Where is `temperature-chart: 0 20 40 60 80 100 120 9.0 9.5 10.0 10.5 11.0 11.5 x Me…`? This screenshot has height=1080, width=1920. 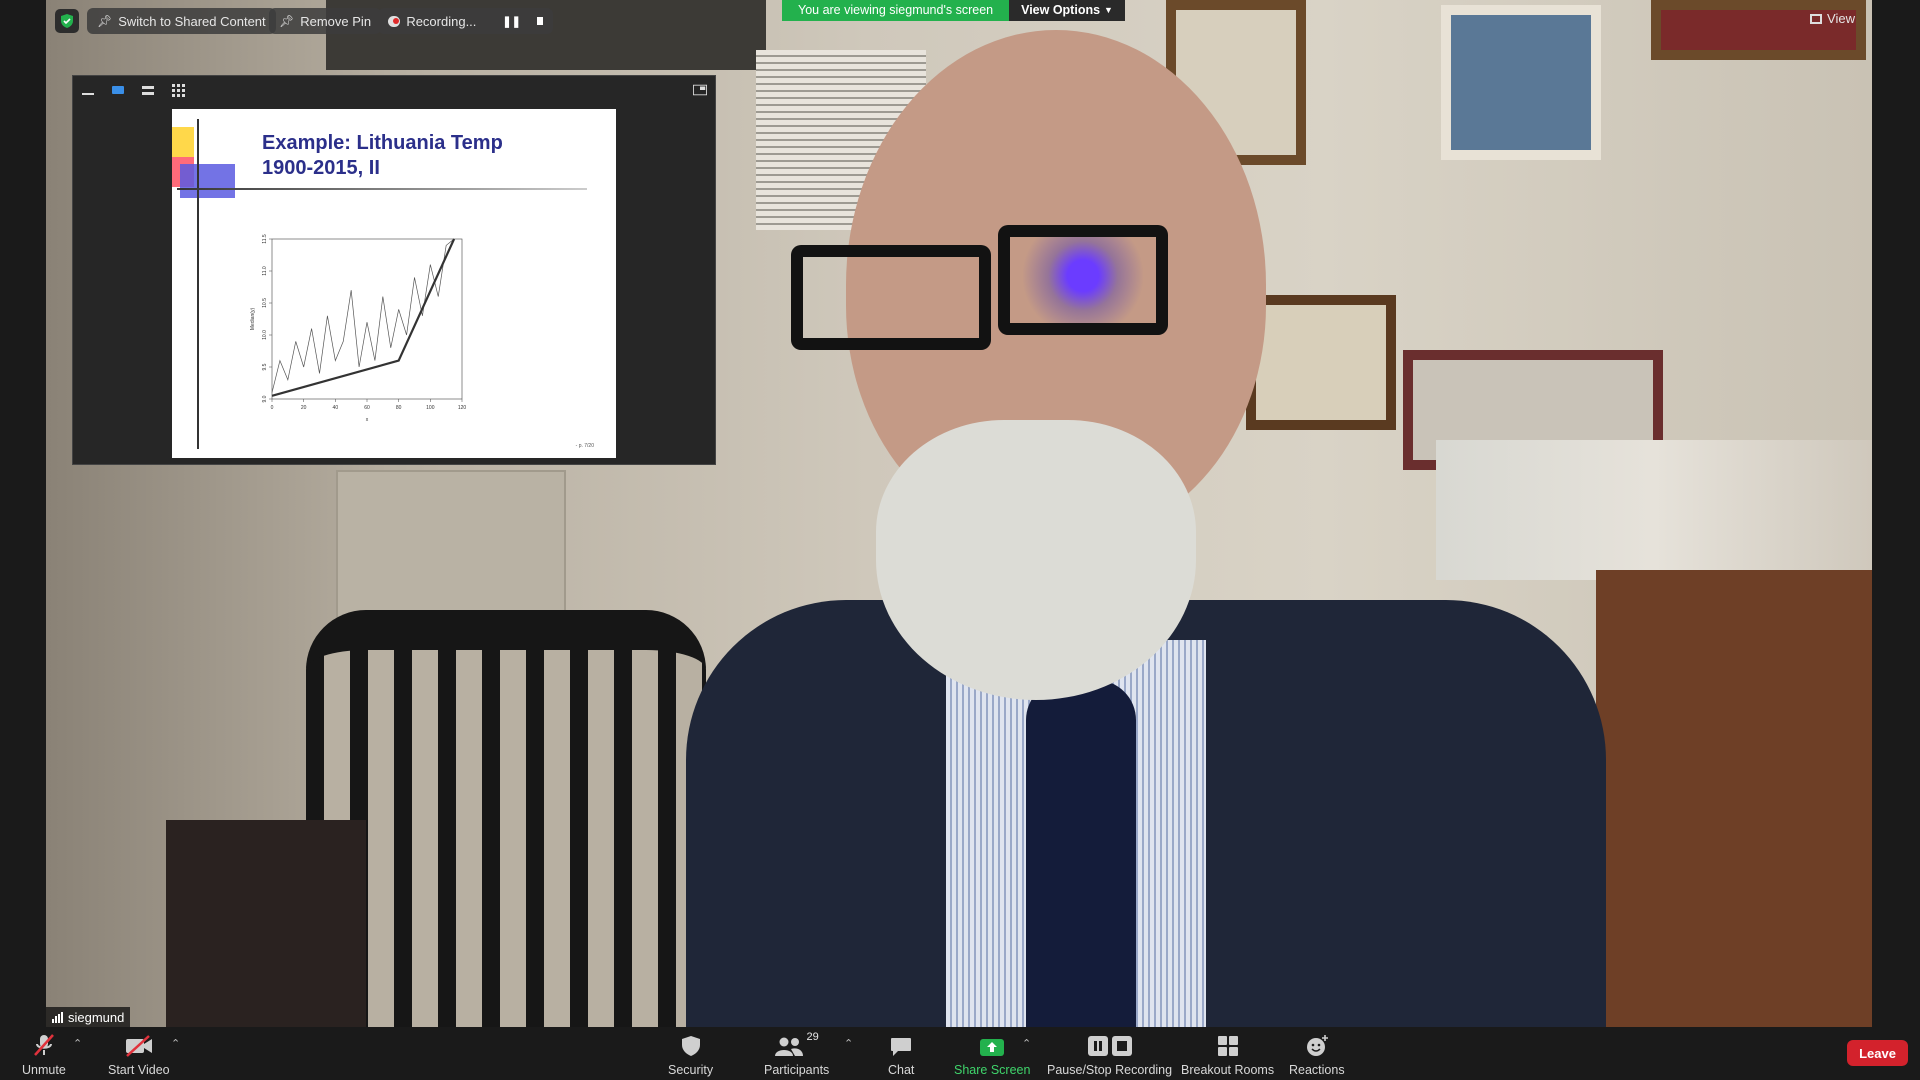 temperature-chart: 0 20 40 60 80 100 120 9.0 9.5 10.0 10.5 11.0 11.5 x Me… is located at coordinates (358, 328).